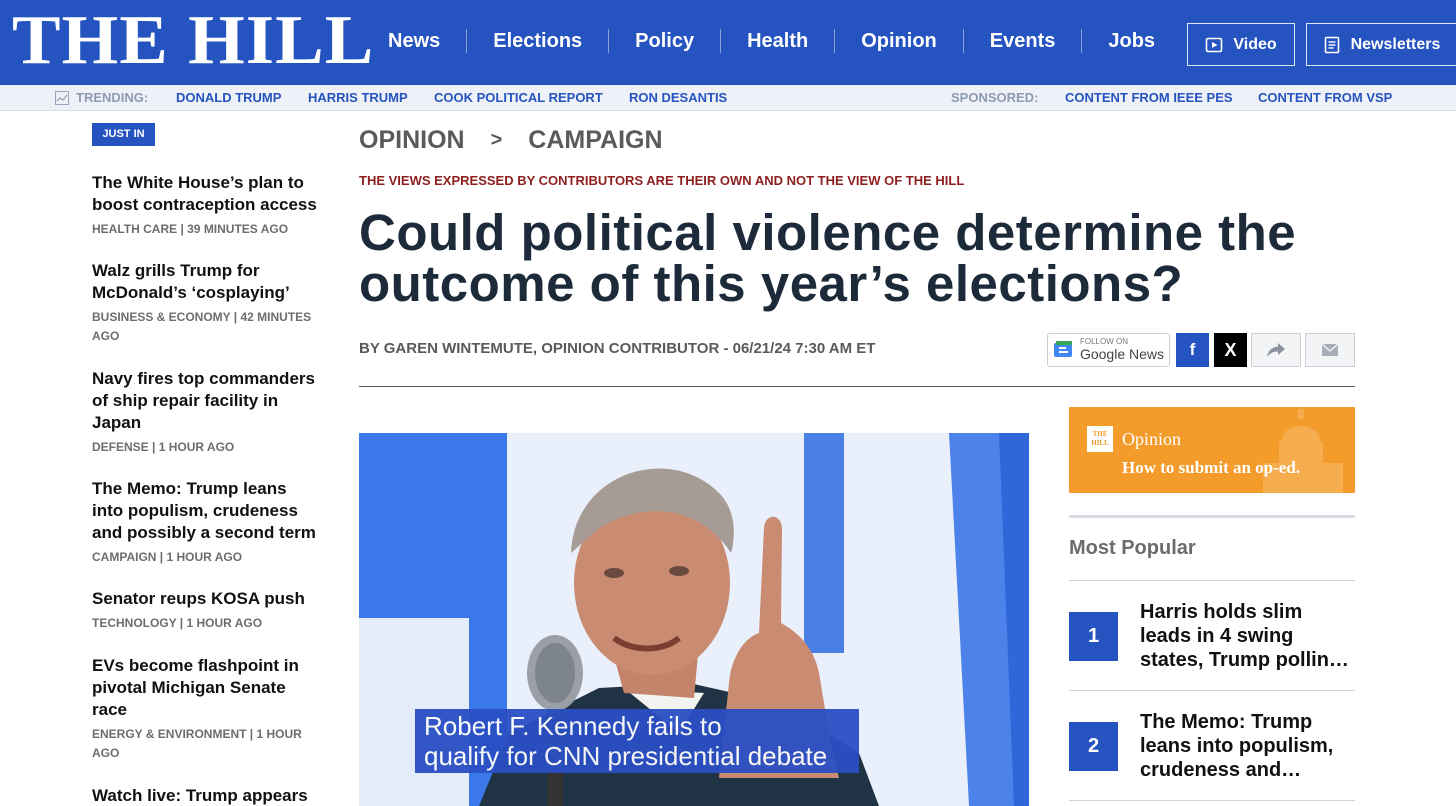 The height and width of the screenshot is (806, 1456). What do you see at coordinates (1132, 548) in the screenshot?
I see `most-popular-title: Most Popular` at bounding box center [1132, 548].